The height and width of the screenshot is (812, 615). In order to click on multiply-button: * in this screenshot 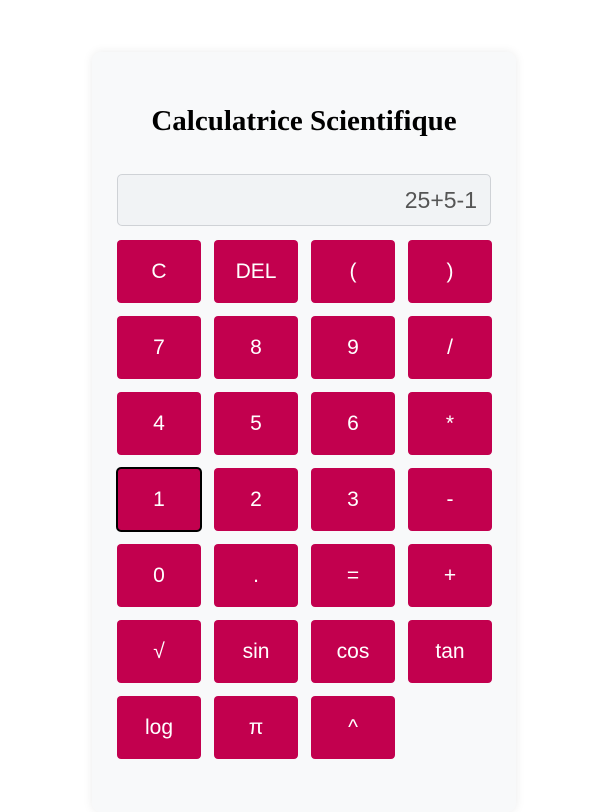, I will do `click(450, 423)`.